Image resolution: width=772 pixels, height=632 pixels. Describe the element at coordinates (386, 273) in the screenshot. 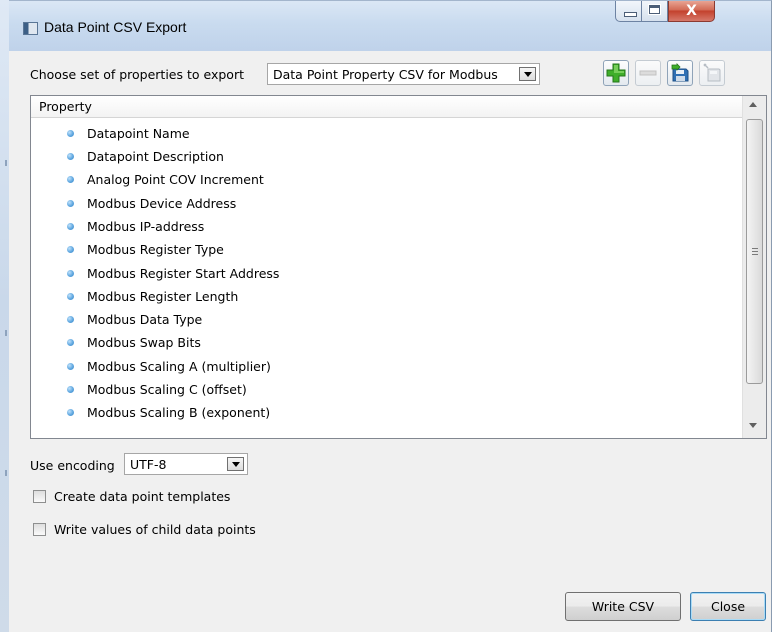

I see `list-item: Modbus Register Start Address` at that location.